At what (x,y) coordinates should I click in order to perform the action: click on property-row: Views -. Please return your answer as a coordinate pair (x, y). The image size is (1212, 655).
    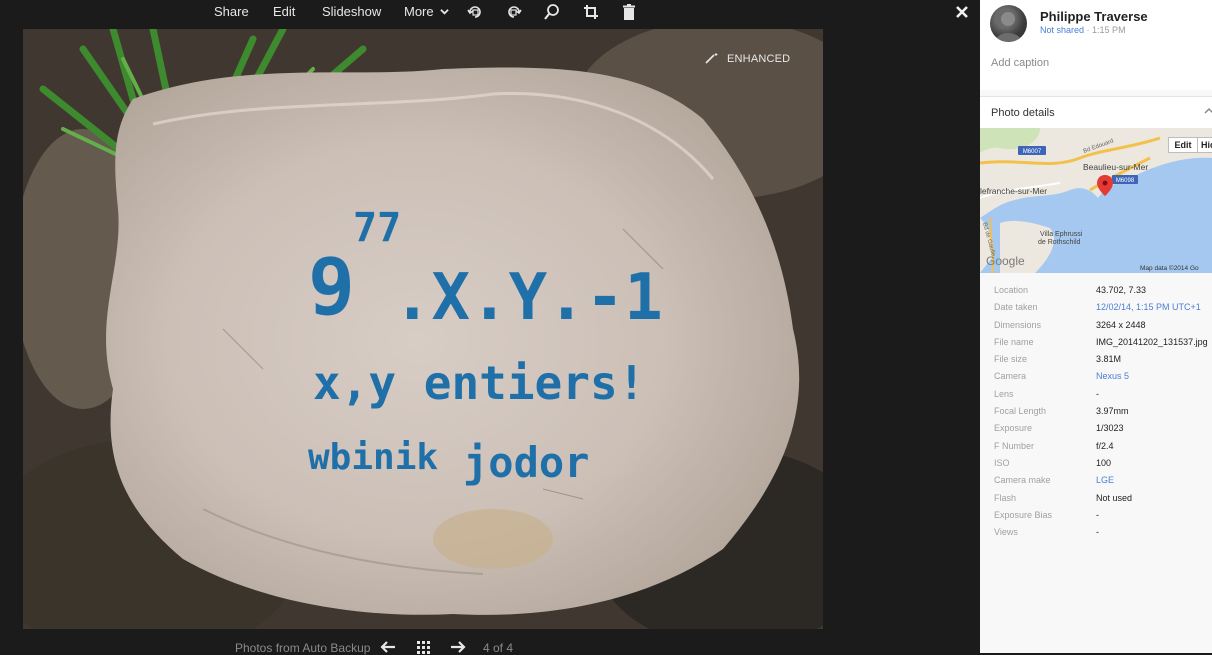
    Looking at the image, I should click on (1096, 535).